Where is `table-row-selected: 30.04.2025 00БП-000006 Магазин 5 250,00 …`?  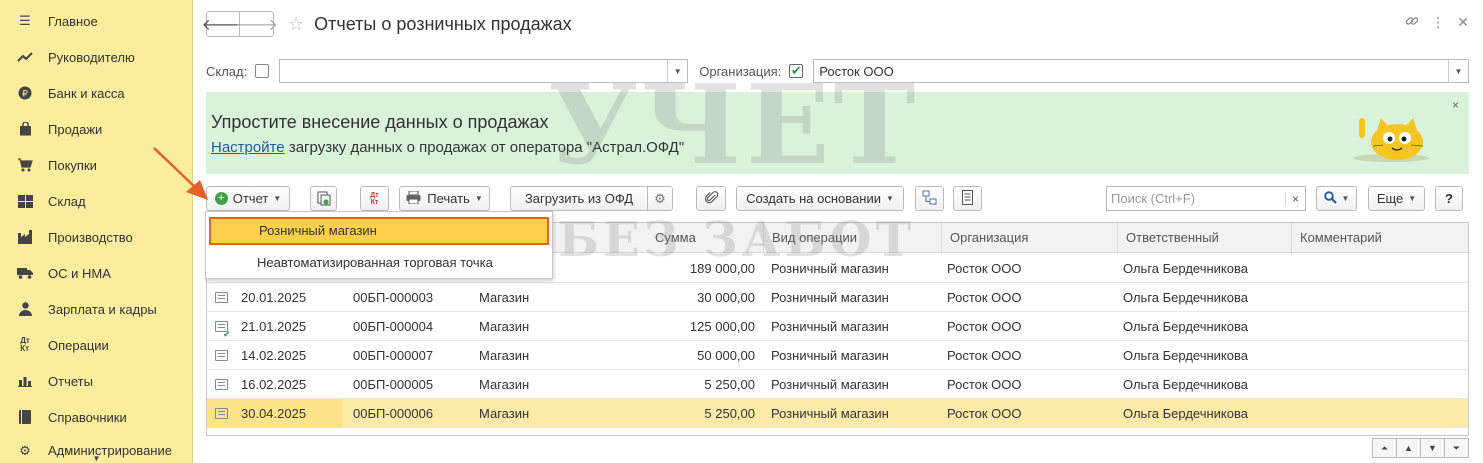
table-row-selected: 30.04.2025 00БП-000006 Магазин 5 250,00 … is located at coordinates (837, 413).